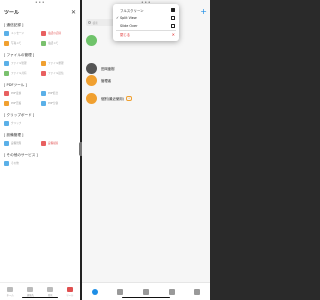 This screenshot has width=320, height=300. I want to click on menu-item-left: フルスクリーン, so click(130, 10).